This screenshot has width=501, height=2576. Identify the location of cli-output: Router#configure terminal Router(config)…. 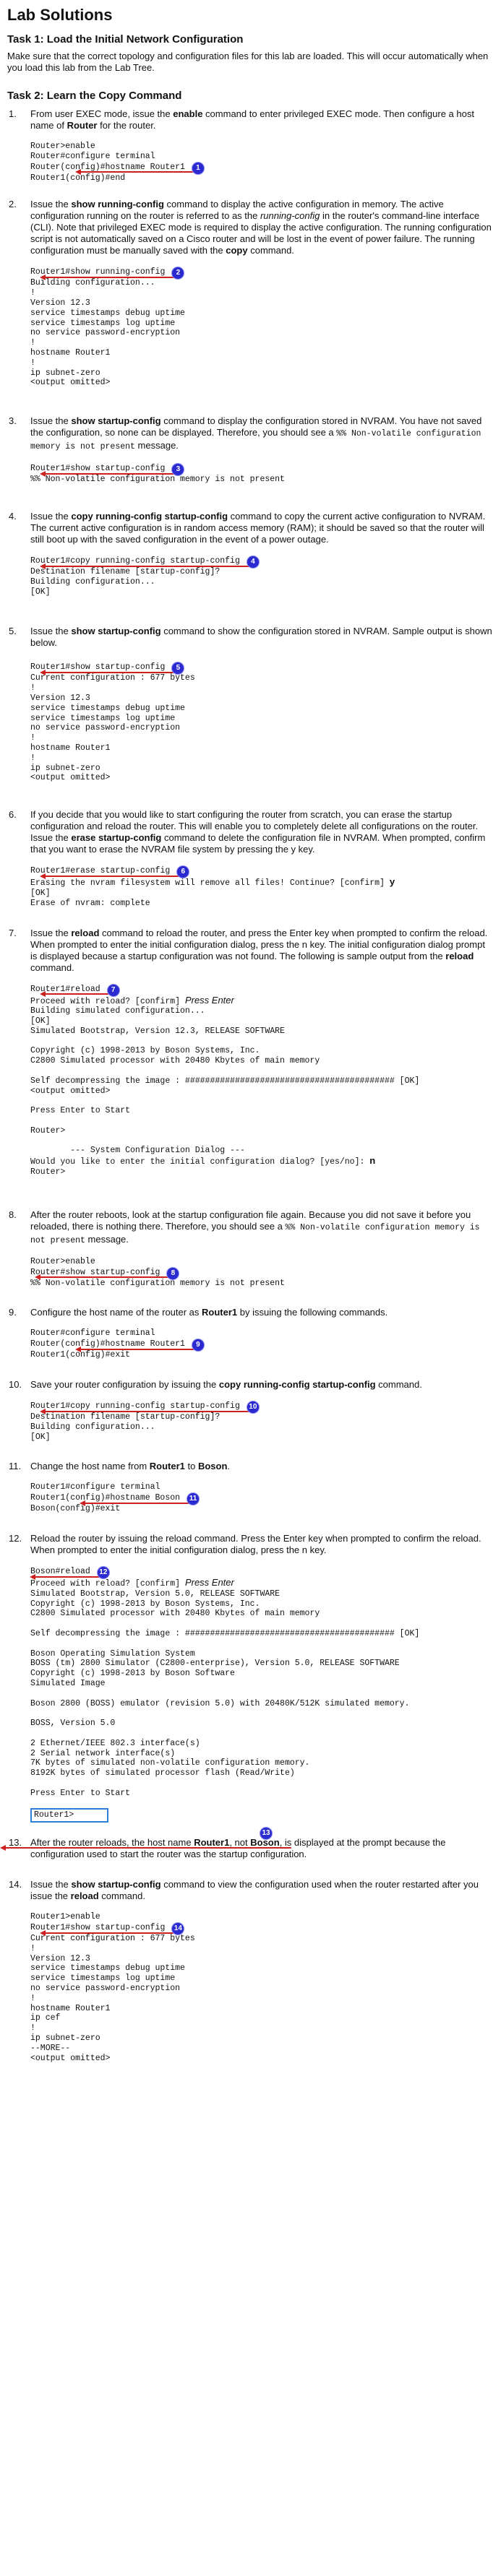
(261, 1344).